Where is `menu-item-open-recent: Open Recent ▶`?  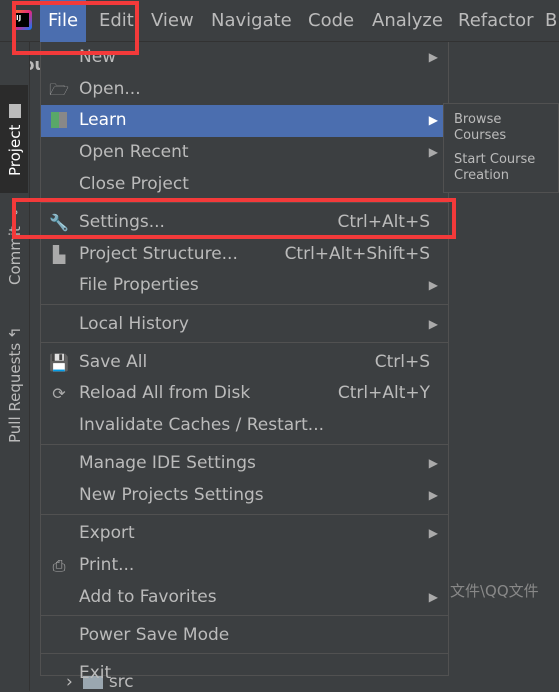
menu-item-open-recent: Open Recent ▶ is located at coordinates (244, 153).